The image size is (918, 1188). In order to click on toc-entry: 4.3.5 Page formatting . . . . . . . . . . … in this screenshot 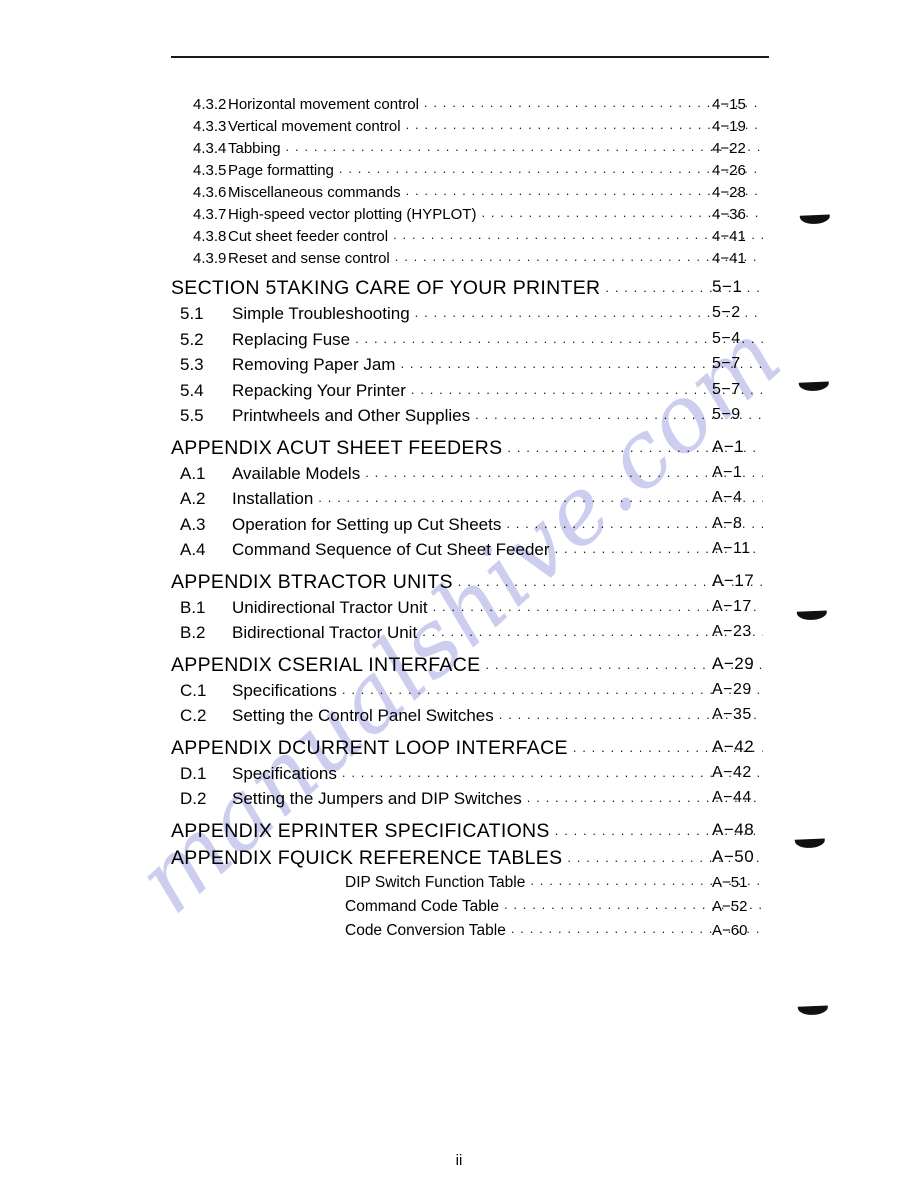, I will do `click(459, 172)`.